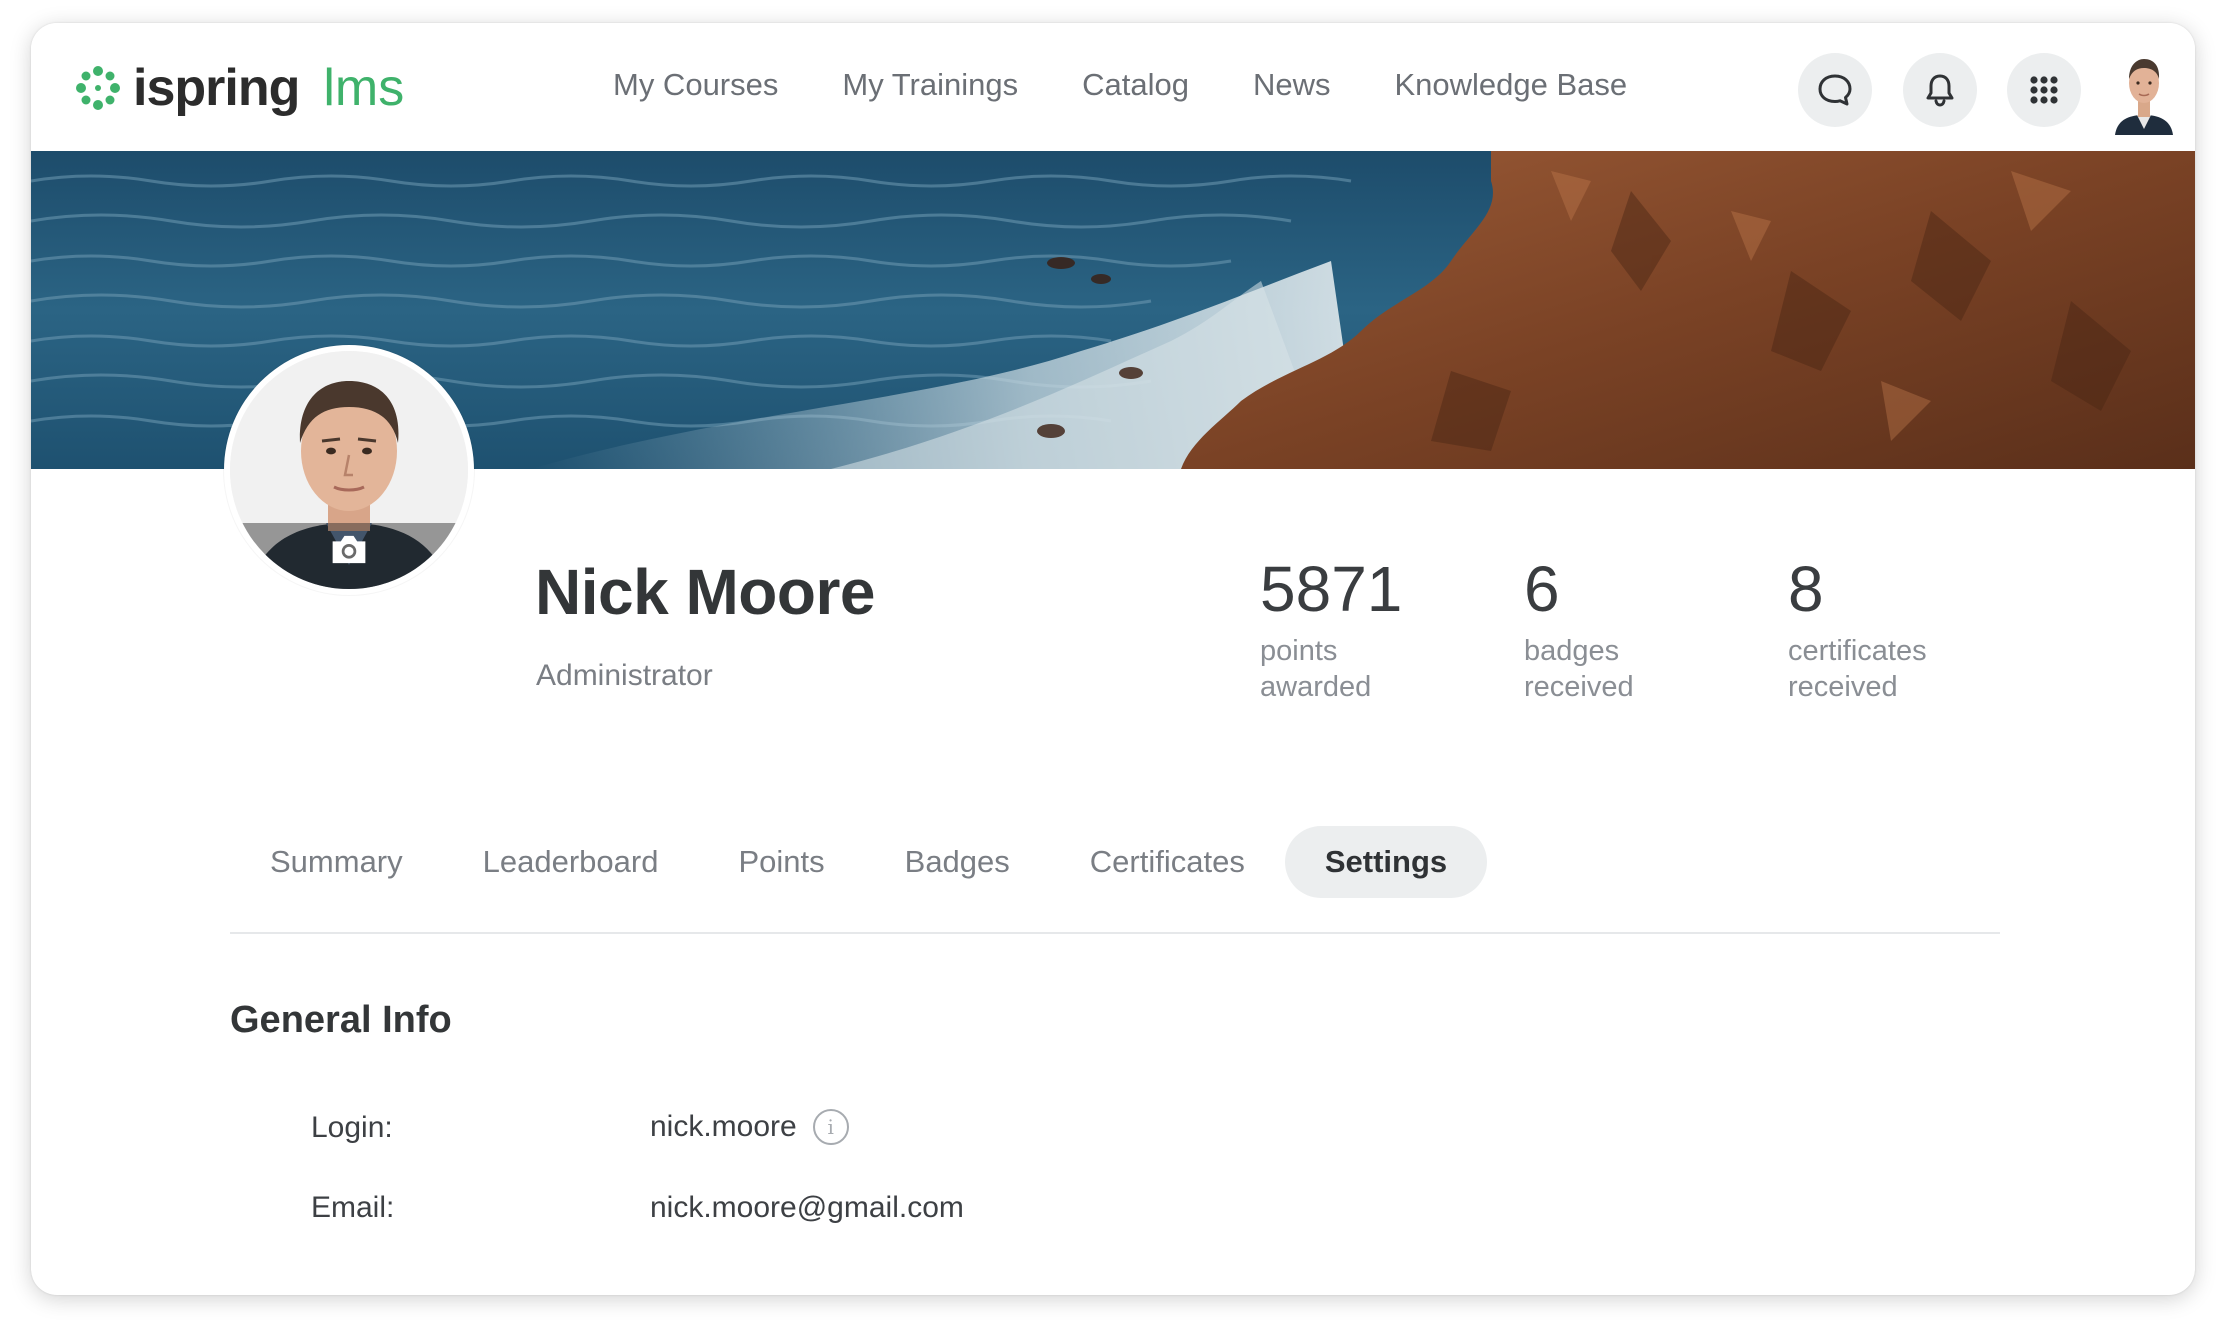 Image resolution: width=2226 pixels, height=1334 pixels. I want to click on bell-icon, so click(1940, 90).